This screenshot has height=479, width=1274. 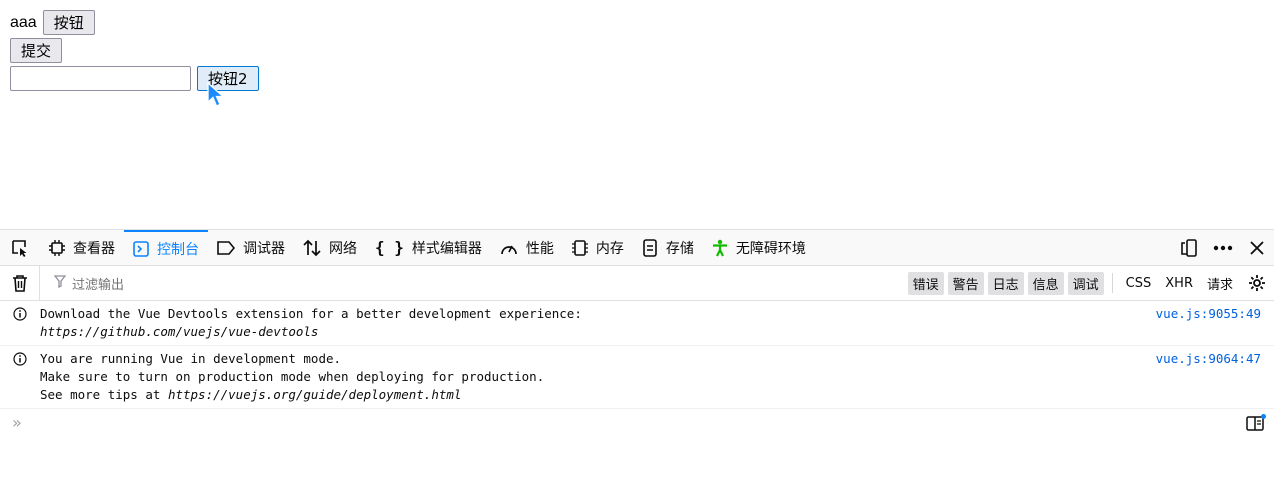 I want to click on tab-performance: 性能, so click(x=527, y=247).